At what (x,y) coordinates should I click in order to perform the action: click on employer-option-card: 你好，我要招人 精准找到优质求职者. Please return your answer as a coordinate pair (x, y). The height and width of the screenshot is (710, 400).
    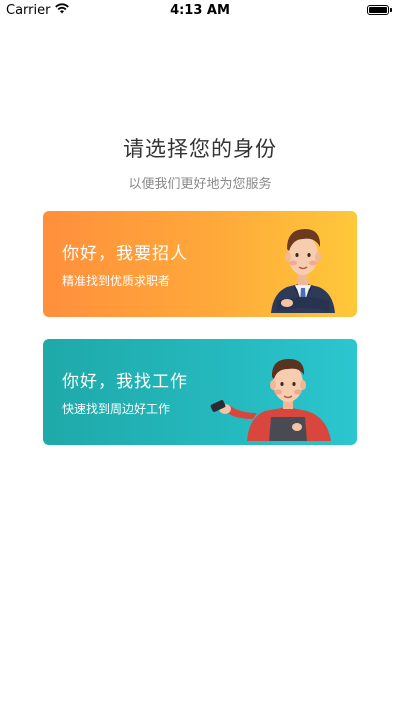
    Looking at the image, I should click on (200, 264).